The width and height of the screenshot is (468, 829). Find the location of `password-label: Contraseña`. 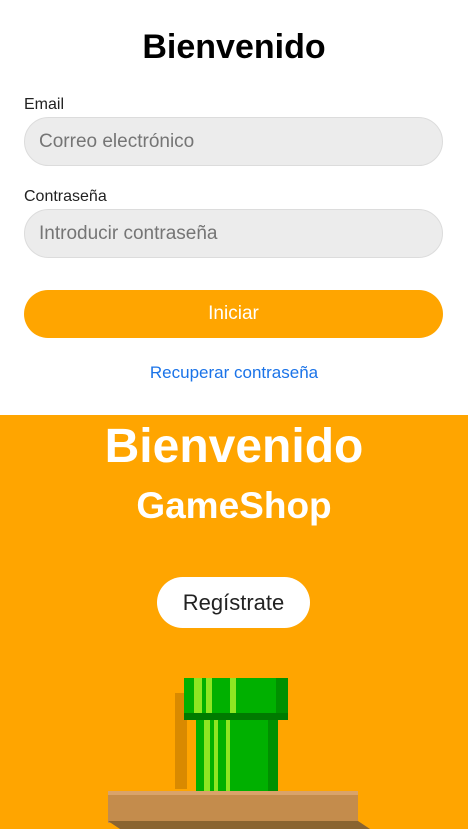

password-label: Contraseña is located at coordinates (65, 196).